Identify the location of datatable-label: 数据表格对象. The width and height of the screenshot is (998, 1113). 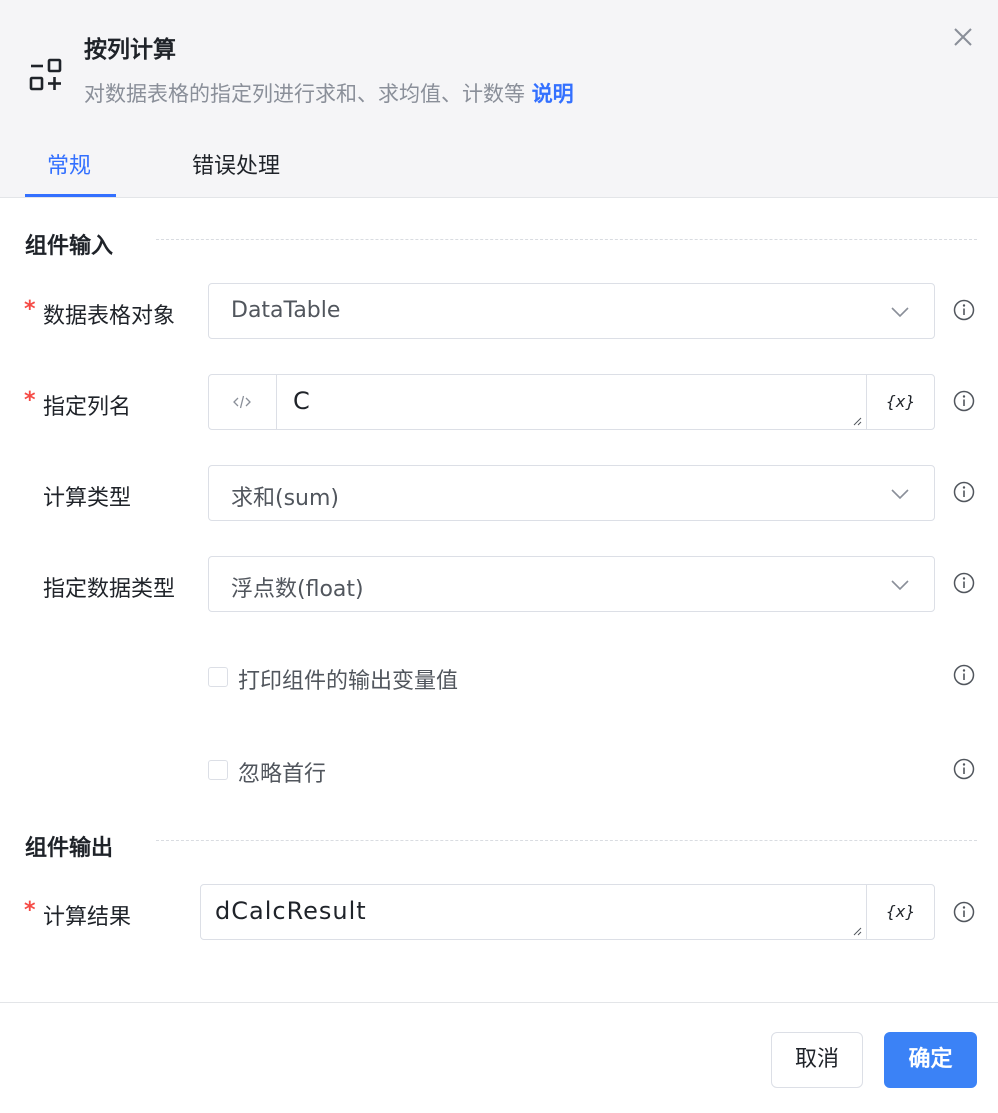
(109, 316).